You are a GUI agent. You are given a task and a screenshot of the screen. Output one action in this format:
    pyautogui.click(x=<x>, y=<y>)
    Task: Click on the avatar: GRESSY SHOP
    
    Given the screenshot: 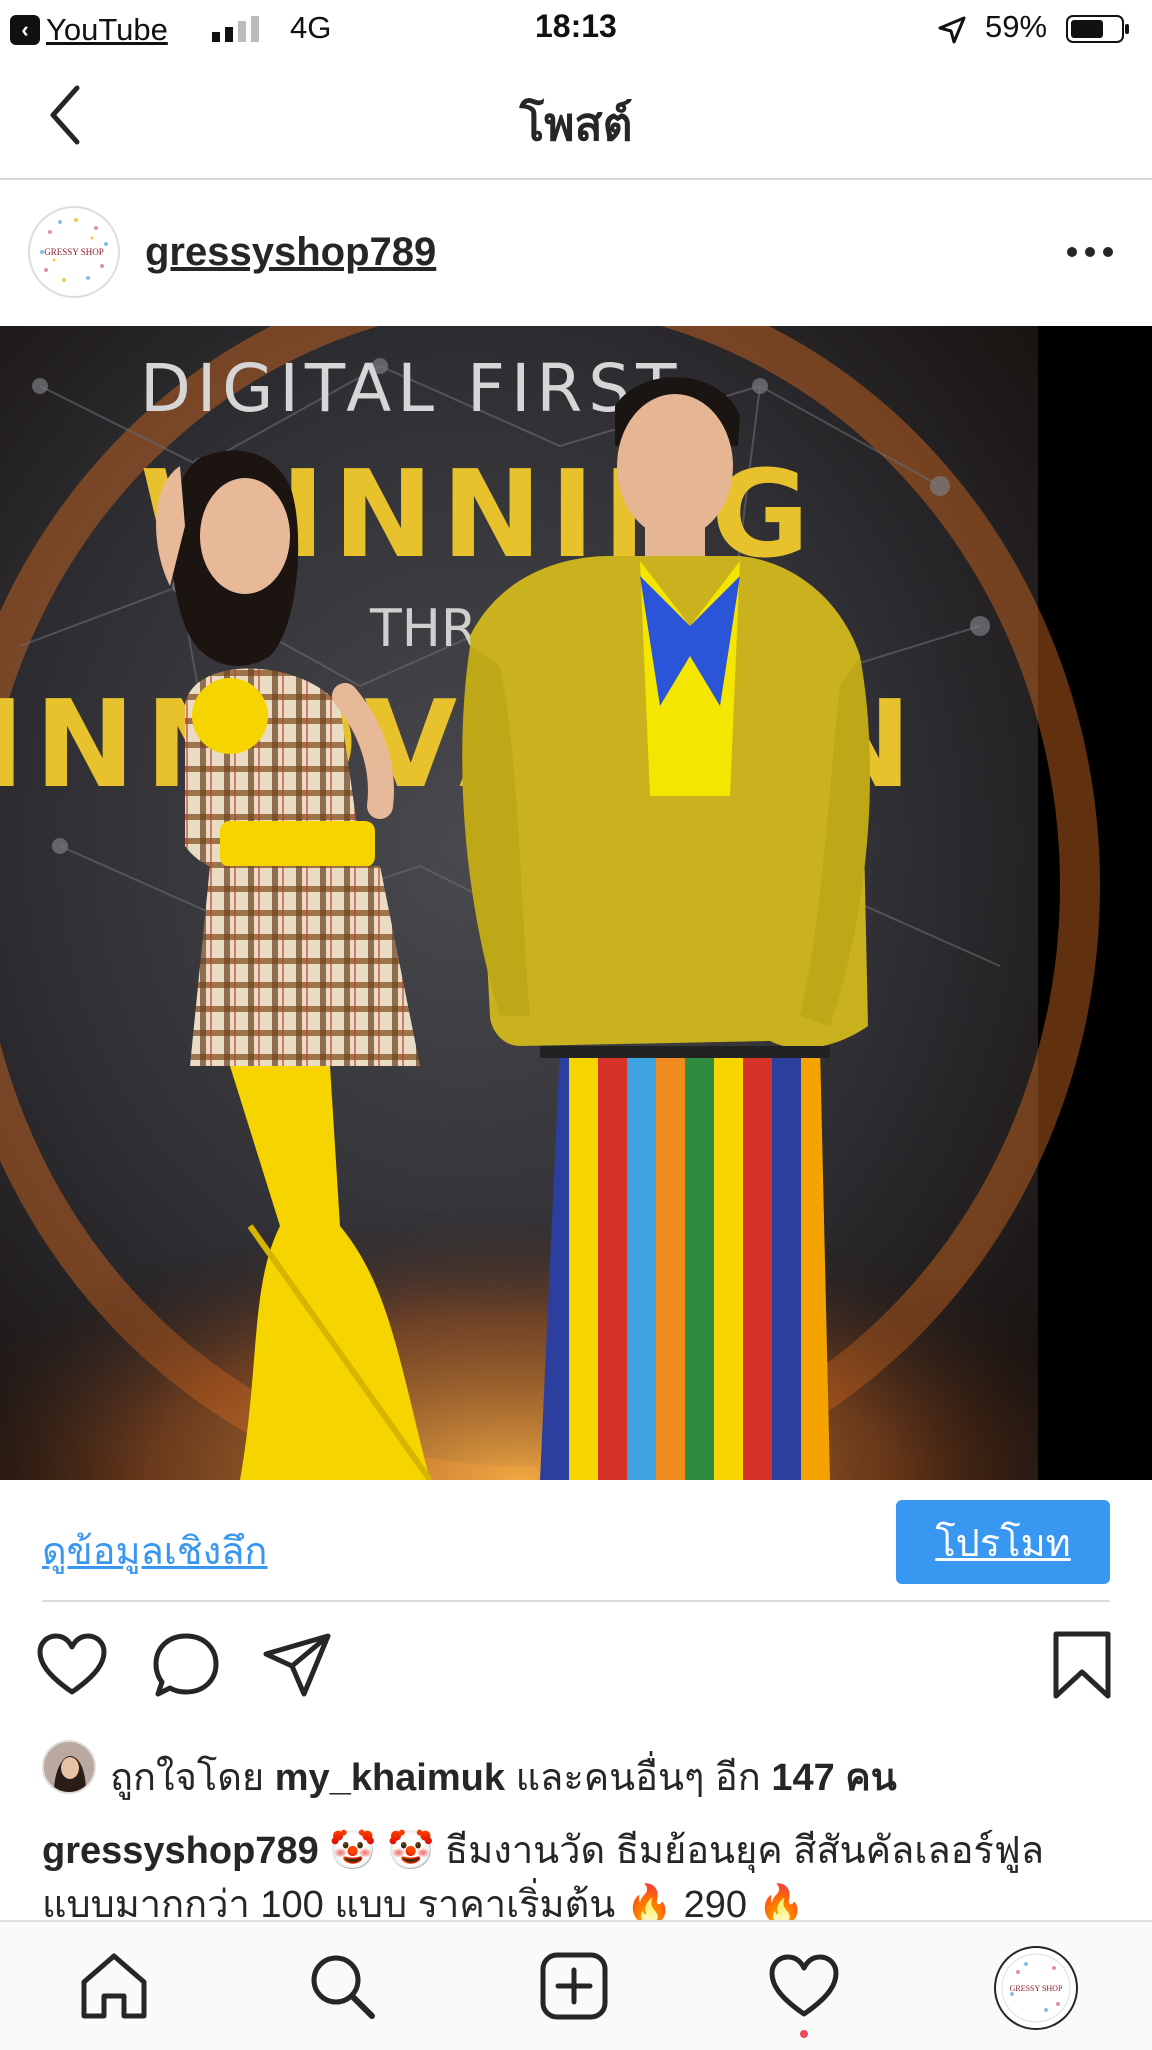 What is the action you would take?
    pyautogui.click(x=74, y=252)
    